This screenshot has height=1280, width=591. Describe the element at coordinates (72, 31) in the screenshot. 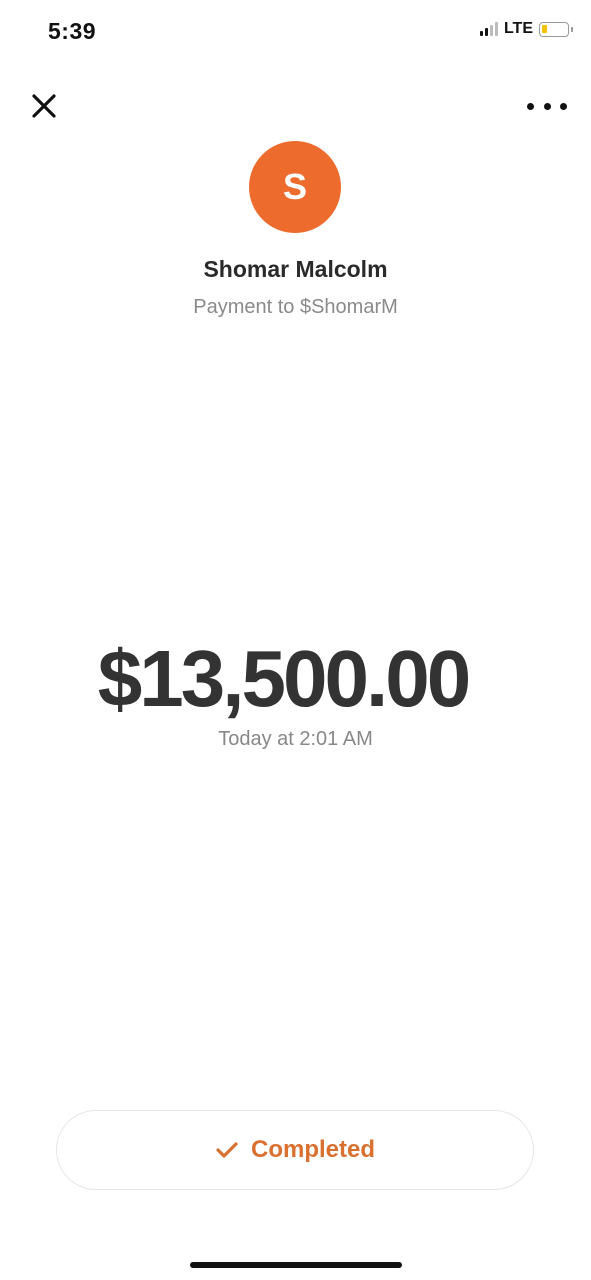

I see `status-time: 5:39` at that location.